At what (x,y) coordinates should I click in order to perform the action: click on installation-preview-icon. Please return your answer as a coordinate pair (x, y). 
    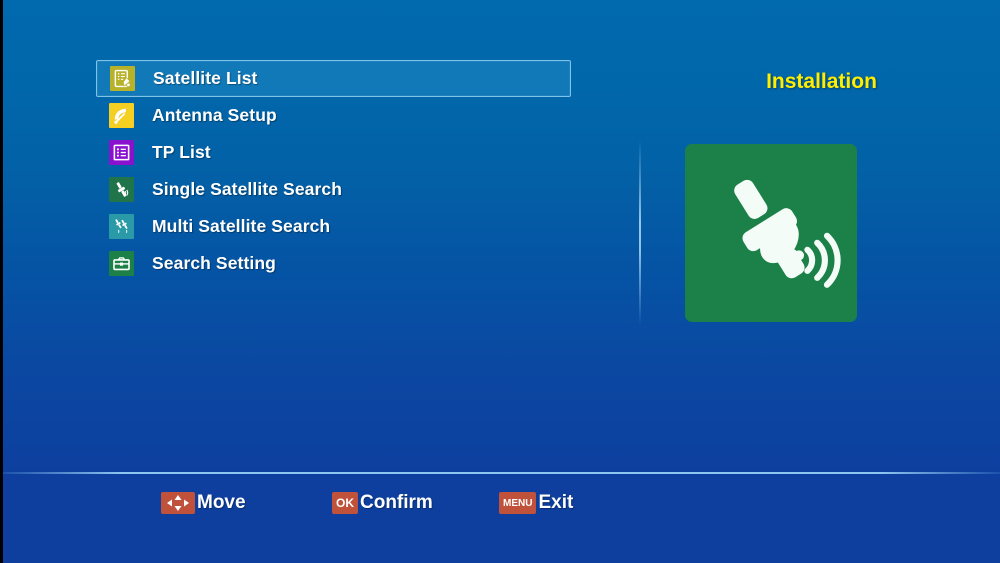
    Looking at the image, I should click on (771, 233).